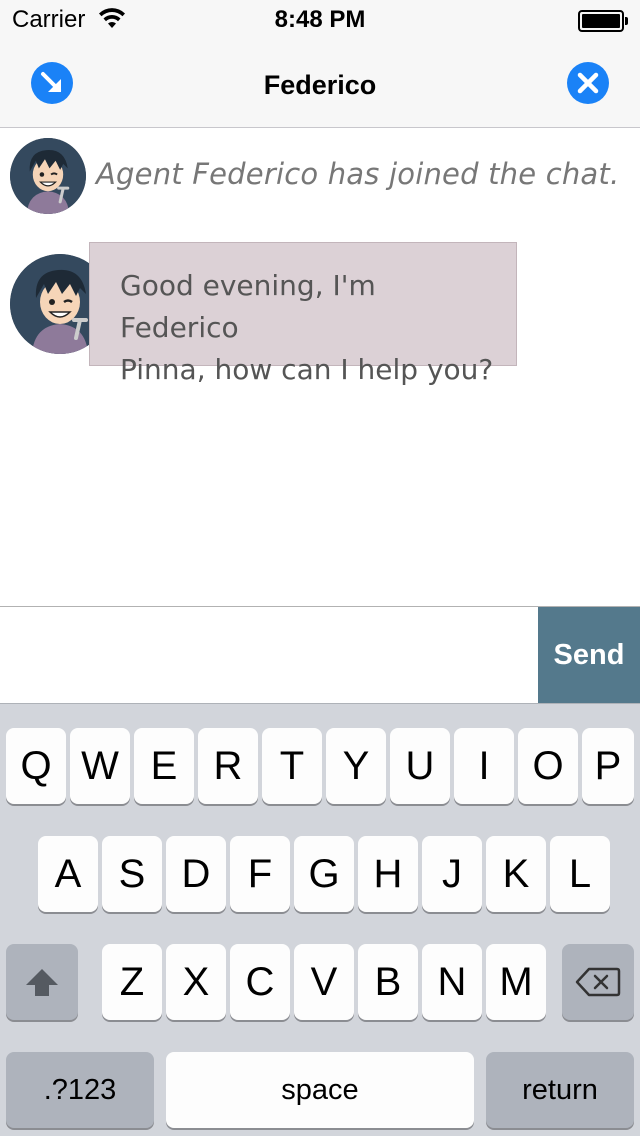 The height and width of the screenshot is (1136, 640). I want to click on delete-key, so click(598, 982).